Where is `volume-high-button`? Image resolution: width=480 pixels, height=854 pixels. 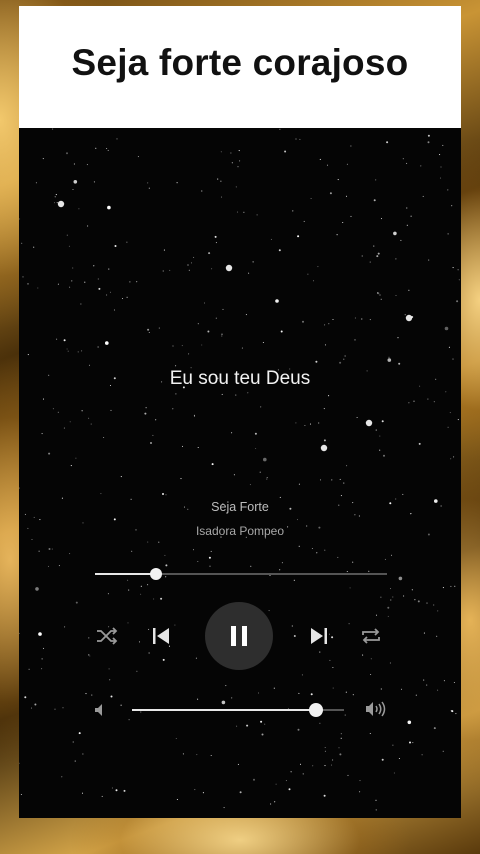 volume-high-button is located at coordinates (377, 709).